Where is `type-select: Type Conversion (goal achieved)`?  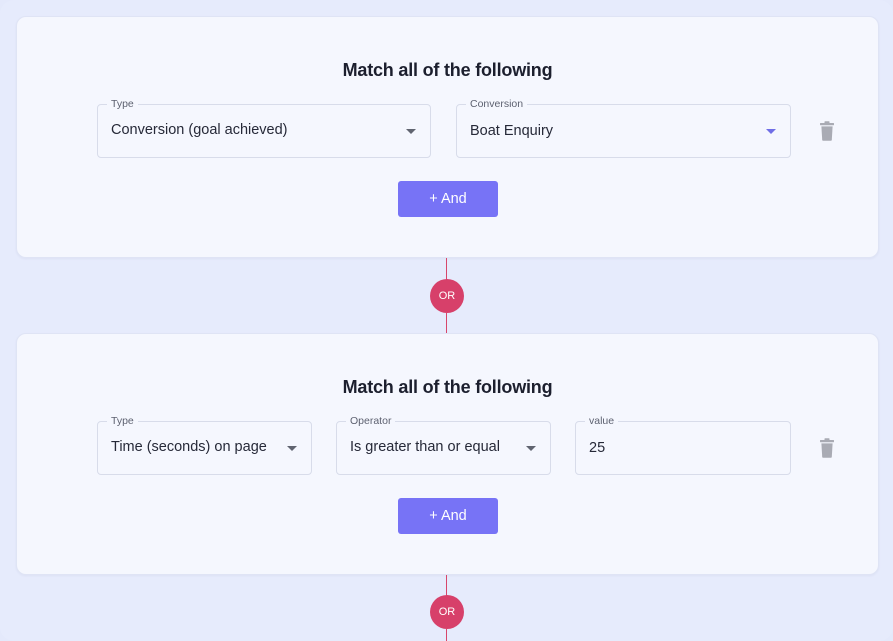
type-select: Type Conversion (goal achieved) is located at coordinates (264, 127).